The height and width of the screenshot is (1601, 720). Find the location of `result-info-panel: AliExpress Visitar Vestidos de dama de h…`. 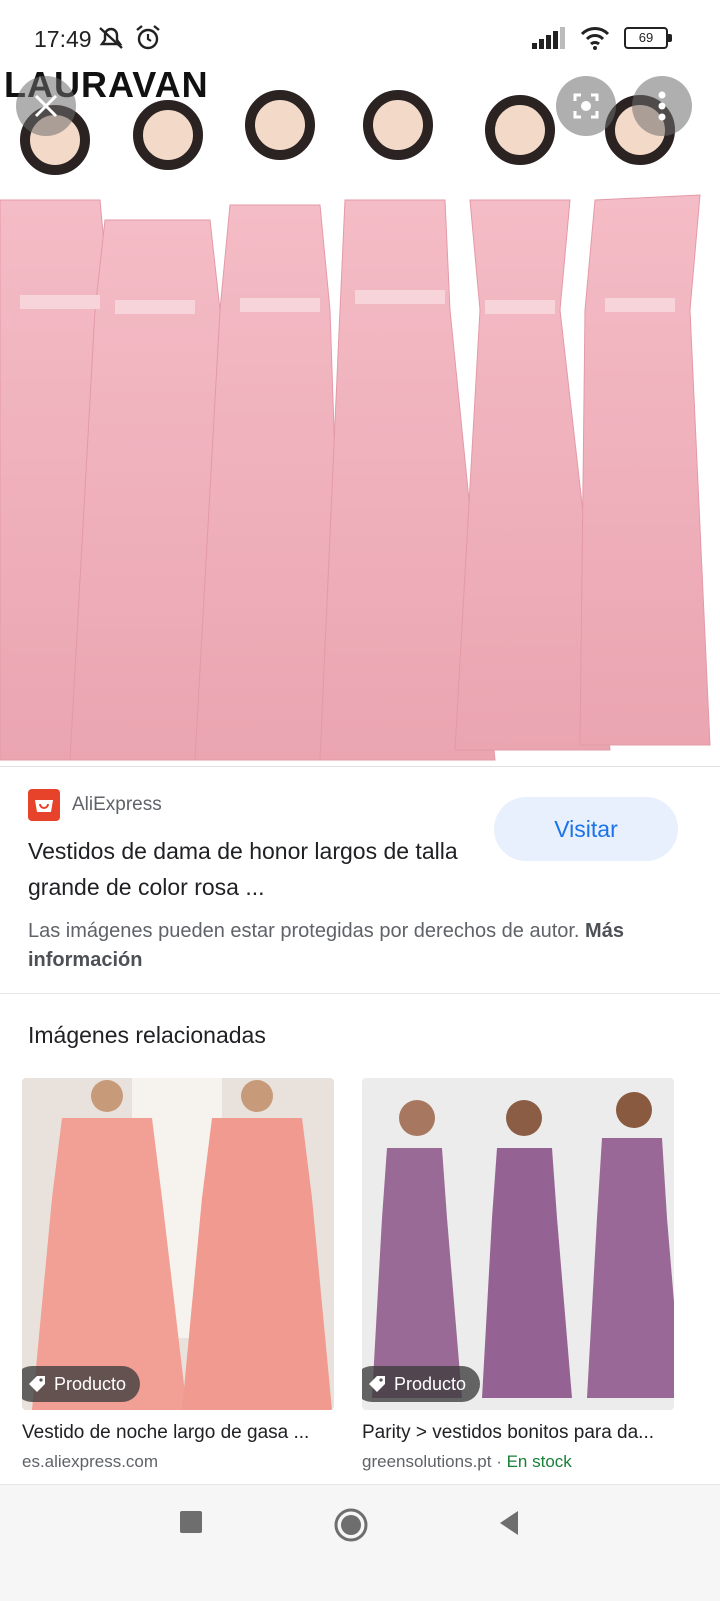

result-info-panel: AliExpress Visitar Vestidos de dama de h… is located at coordinates (360, 880).